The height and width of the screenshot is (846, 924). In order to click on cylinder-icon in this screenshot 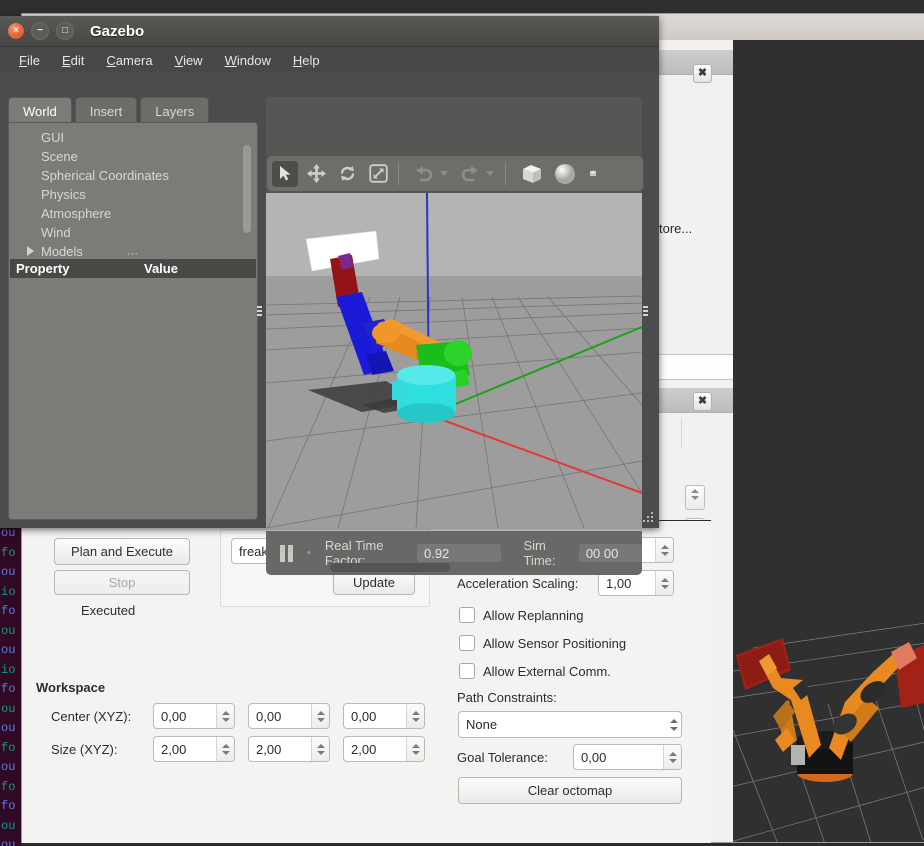, I will do `click(593, 173)`.